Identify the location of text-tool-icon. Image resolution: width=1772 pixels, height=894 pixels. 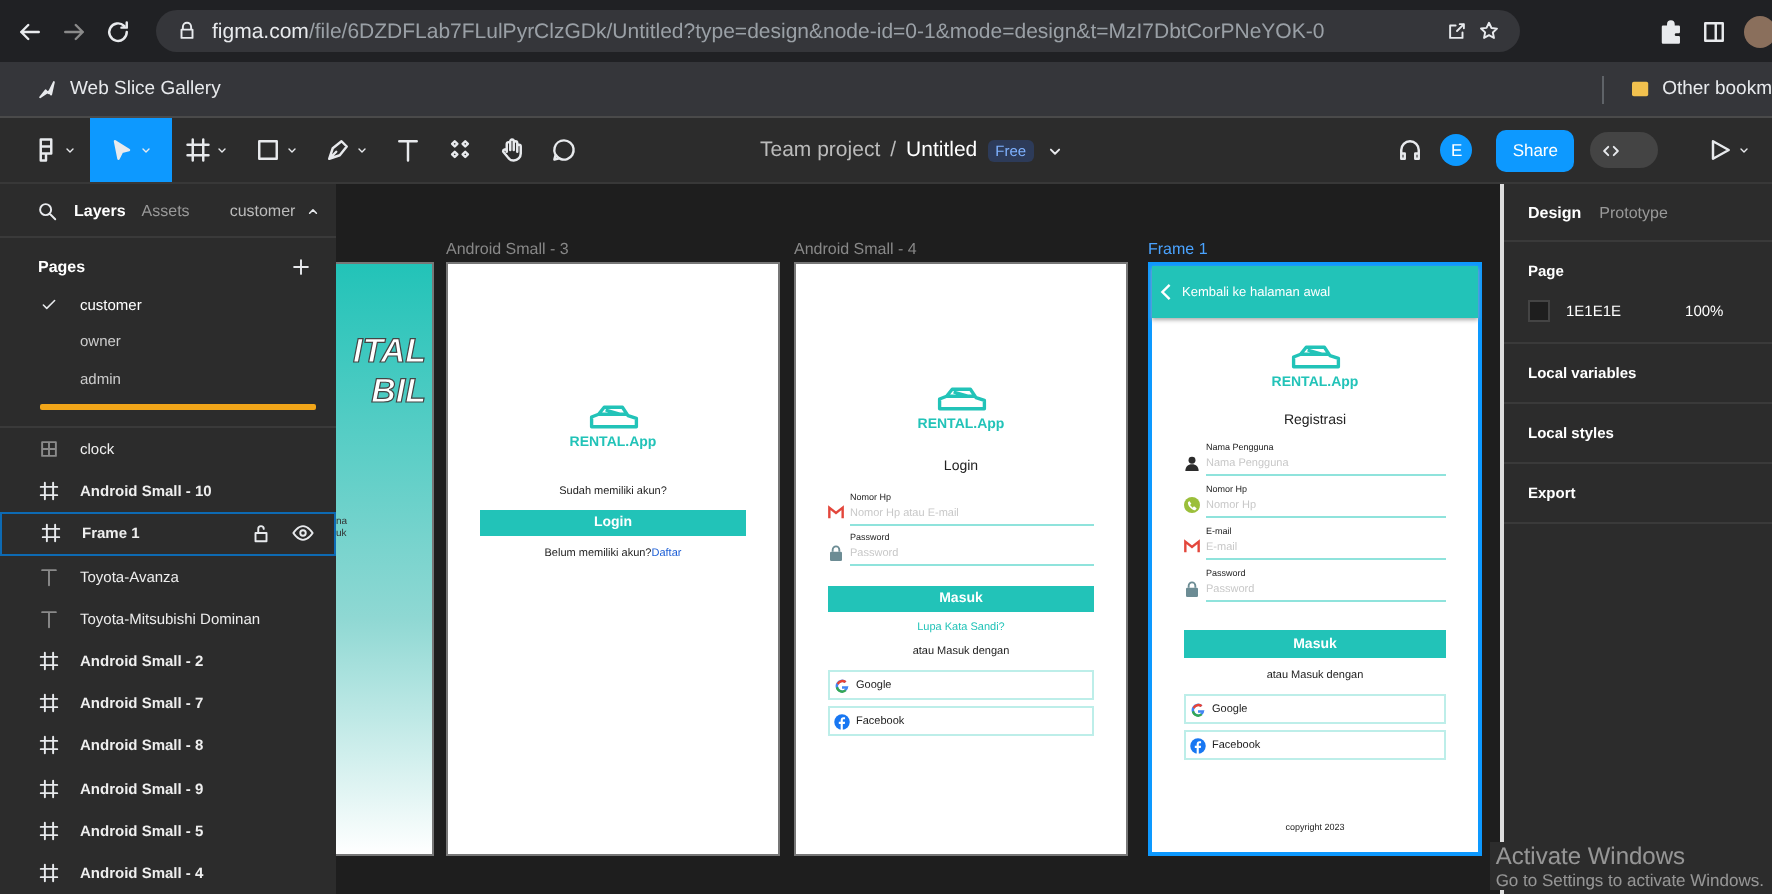
(408, 150).